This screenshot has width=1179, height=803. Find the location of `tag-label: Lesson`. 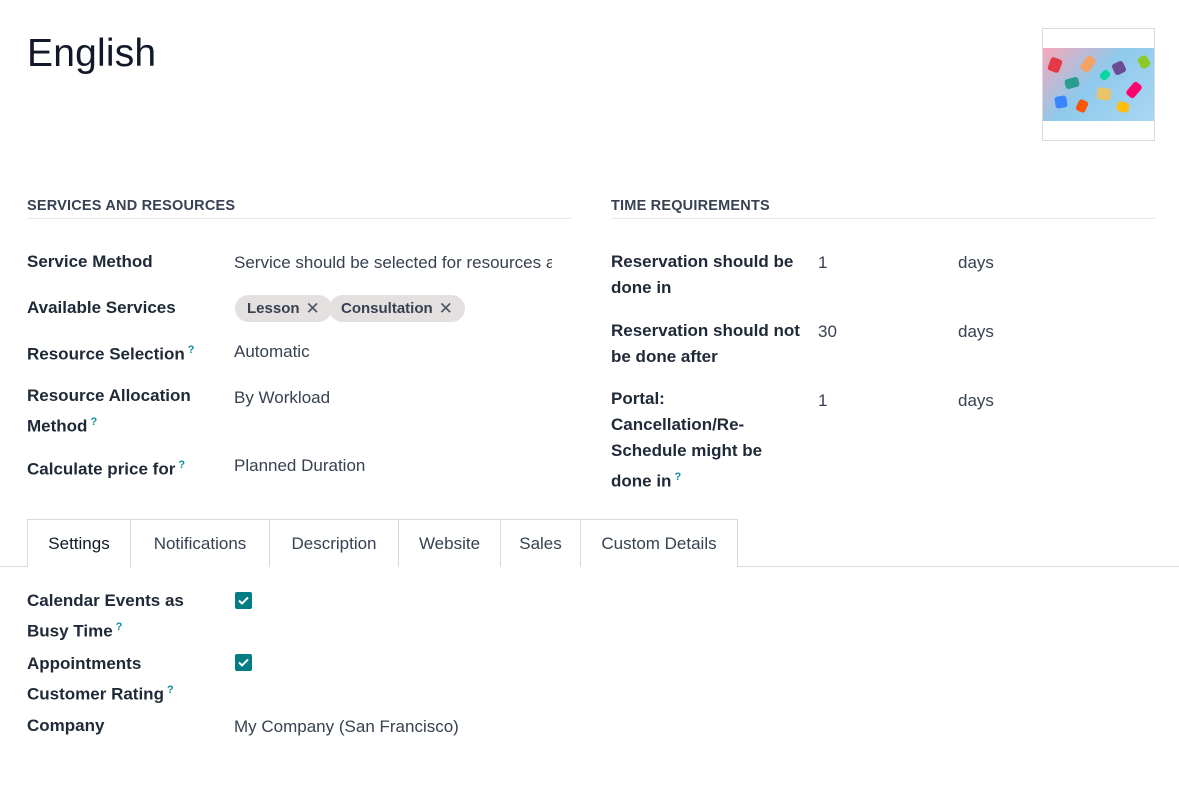

tag-label: Lesson is located at coordinates (273, 308).